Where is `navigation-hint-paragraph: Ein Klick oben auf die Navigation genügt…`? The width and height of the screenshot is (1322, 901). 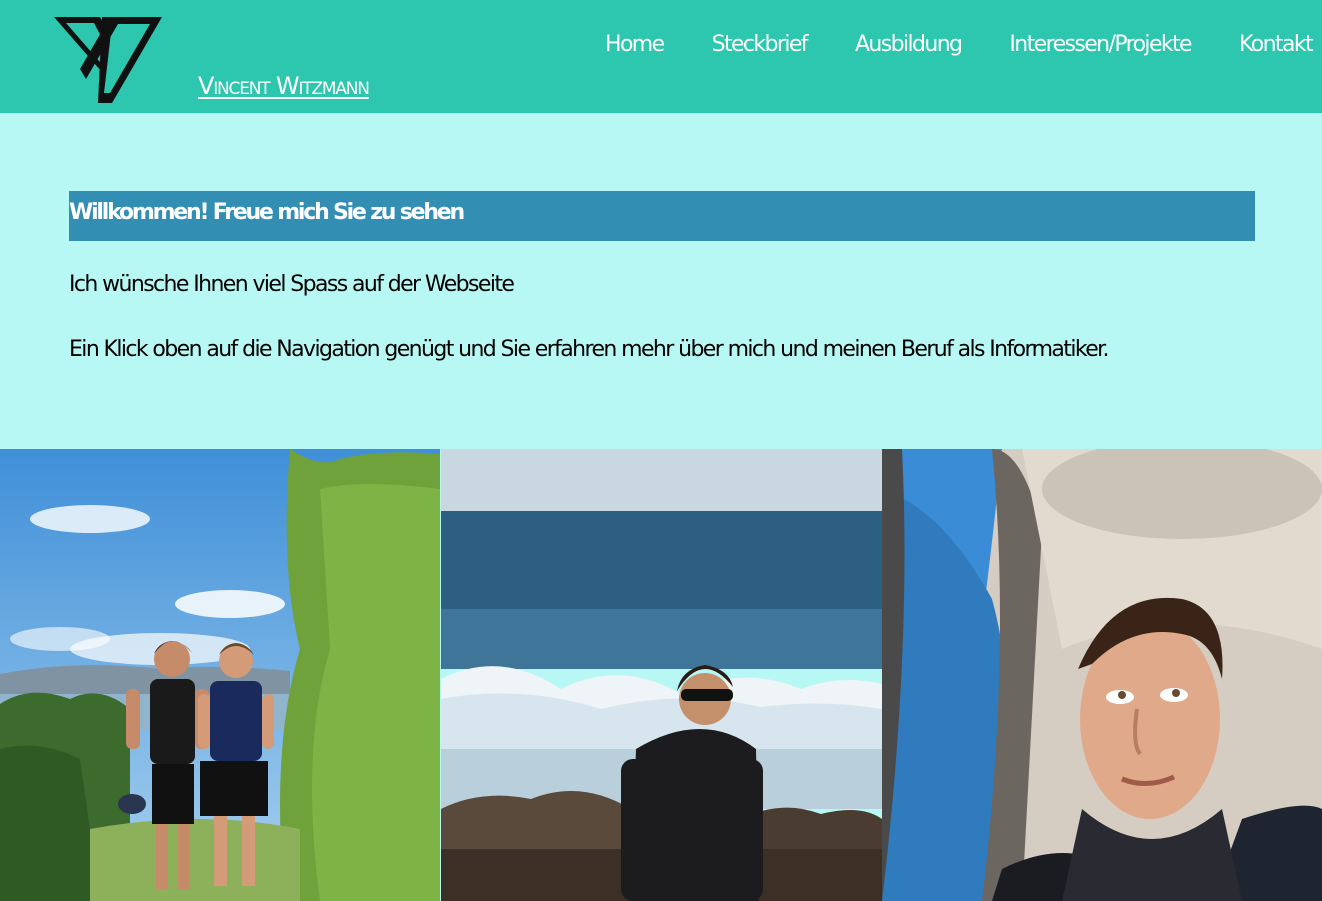 navigation-hint-paragraph: Ein Klick oben auf die Navigation genügt… is located at coordinates (589, 349).